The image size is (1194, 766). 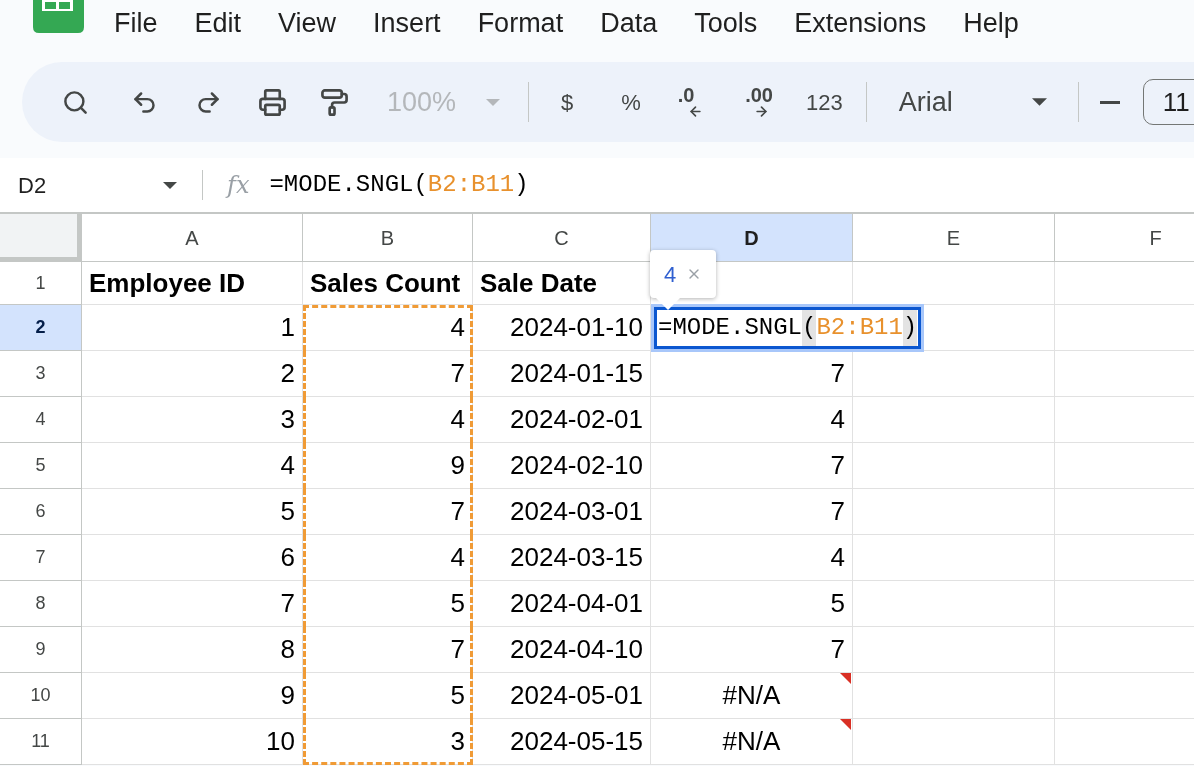 What do you see at coordinates (562, 742) in the screenshot?
I see `table-cell: 2024-05-15` at bounding box center [562, 742].